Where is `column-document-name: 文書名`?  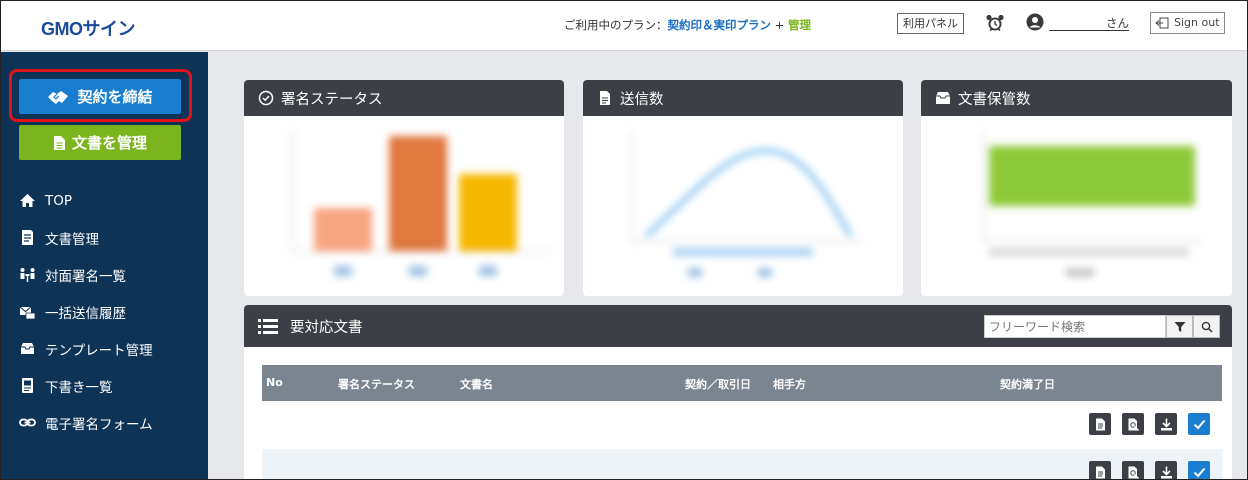 column-document-name: 文書名 is located at coordinates (476, 384).